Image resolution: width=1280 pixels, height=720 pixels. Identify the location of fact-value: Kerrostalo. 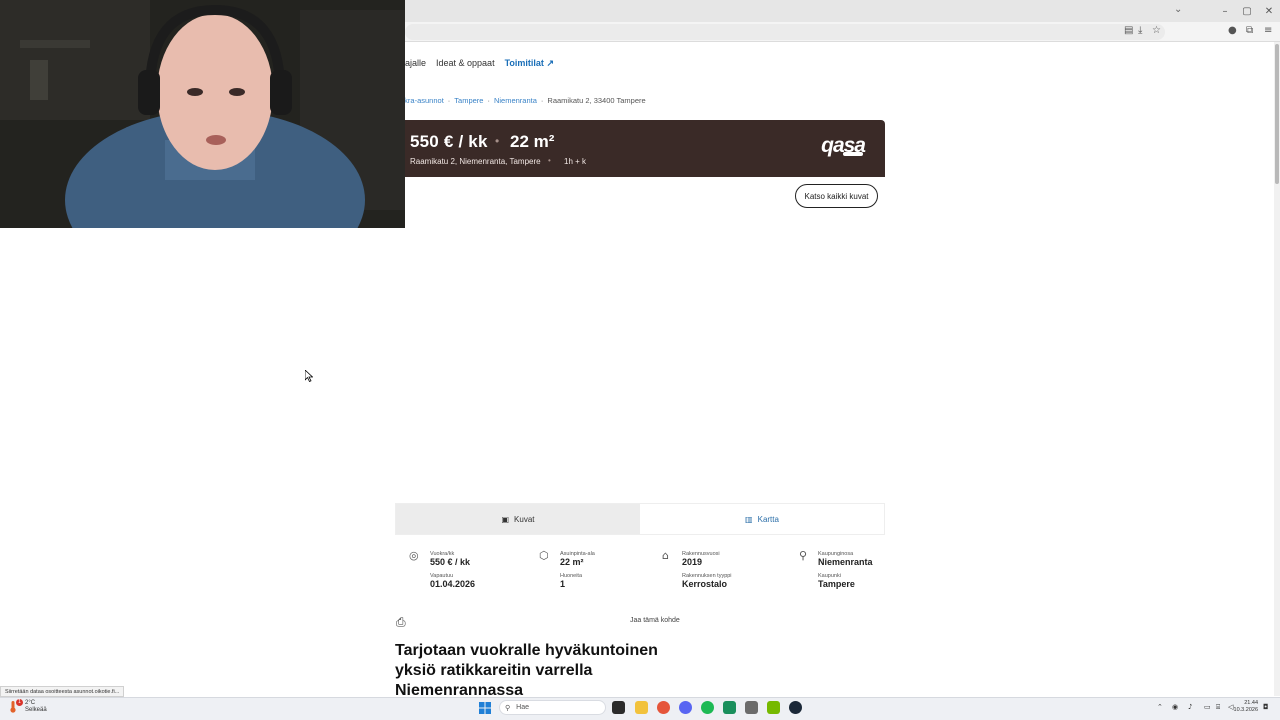
(705, 584).